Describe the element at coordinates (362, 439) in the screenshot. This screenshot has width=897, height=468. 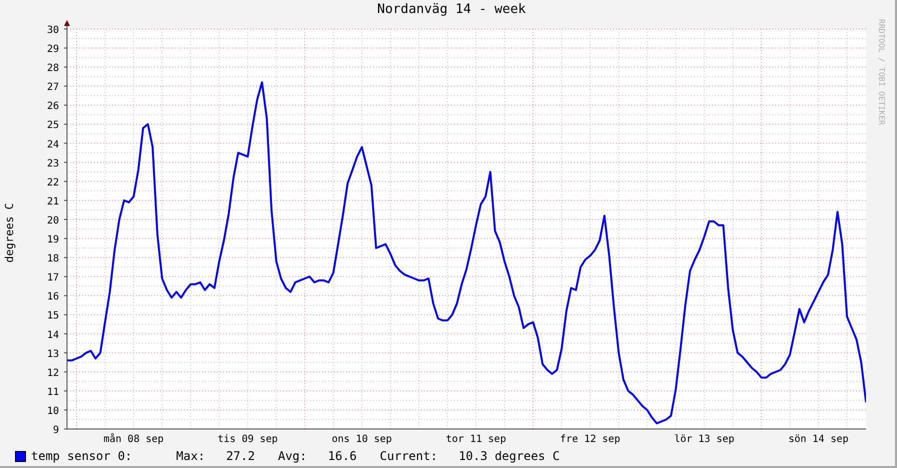
I see `tick-label: ons 10 sep` at that location.